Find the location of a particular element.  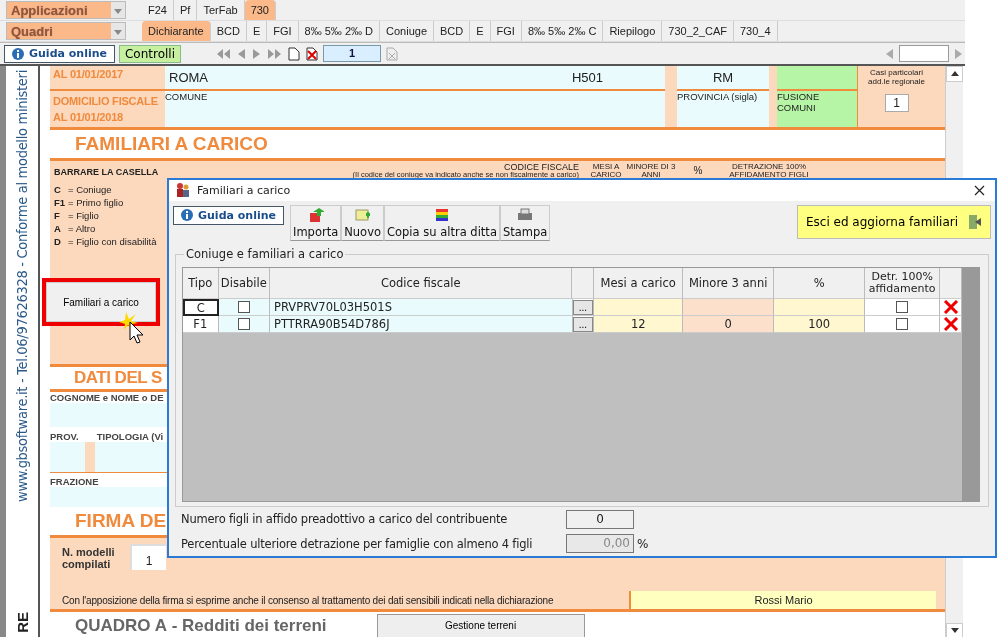

field-label: Numero figli in affido preadottivo a carico del contribuente is located at coordinates (345, 519).